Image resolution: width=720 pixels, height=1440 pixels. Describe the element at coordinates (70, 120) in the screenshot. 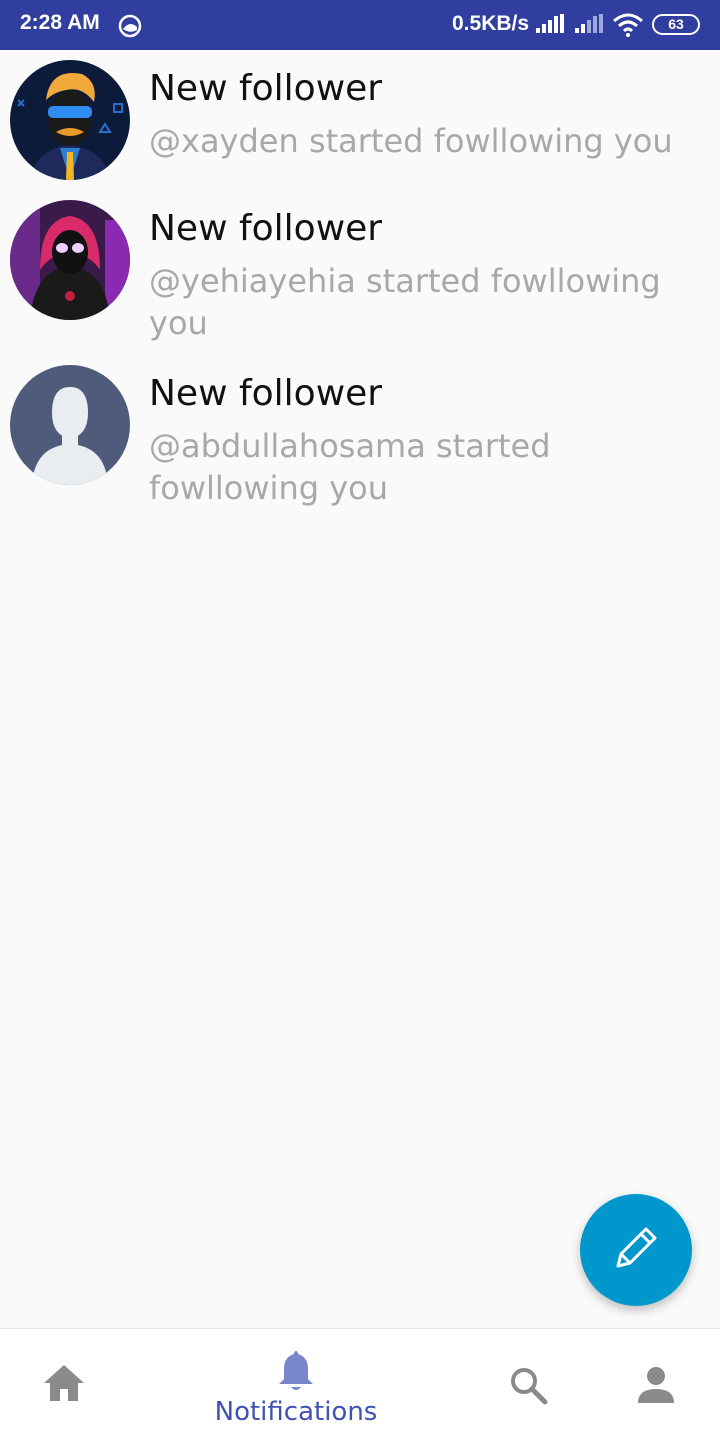

I see `cartoon-man-avatar` at that location.